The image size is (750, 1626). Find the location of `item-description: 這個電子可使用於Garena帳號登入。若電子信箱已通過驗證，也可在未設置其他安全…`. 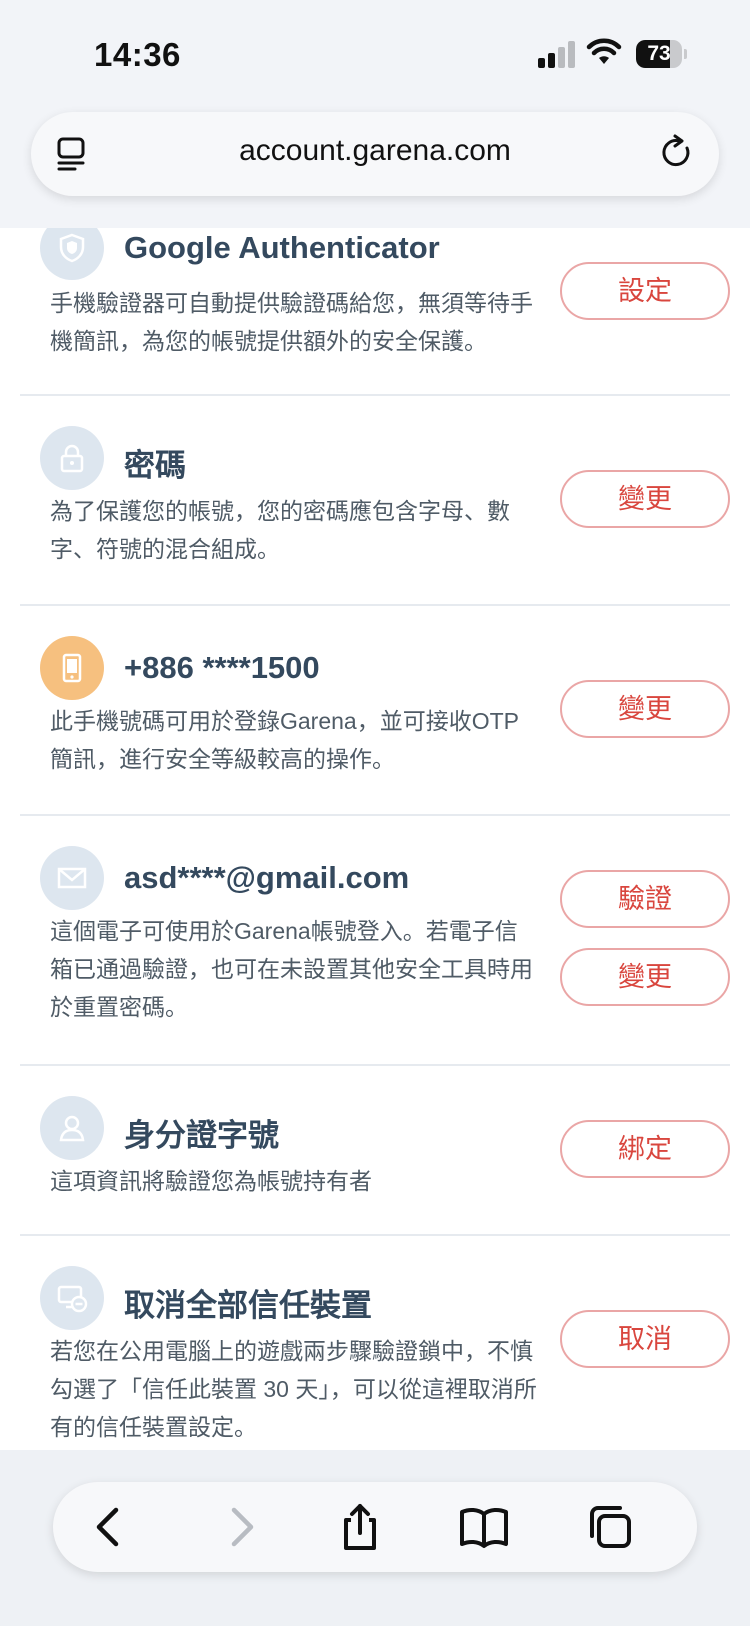

item-description: 這個電子可使用於Garena帳號登入。若電子信箱已通過驗證，也可在未設置其他安全… is located at coordinates (291, 969).